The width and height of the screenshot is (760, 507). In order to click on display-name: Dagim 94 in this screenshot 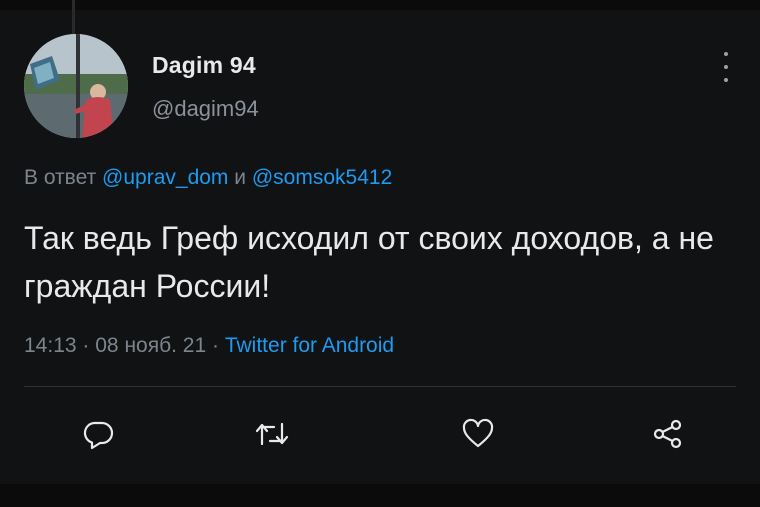, I will do `click(204, 65)`.